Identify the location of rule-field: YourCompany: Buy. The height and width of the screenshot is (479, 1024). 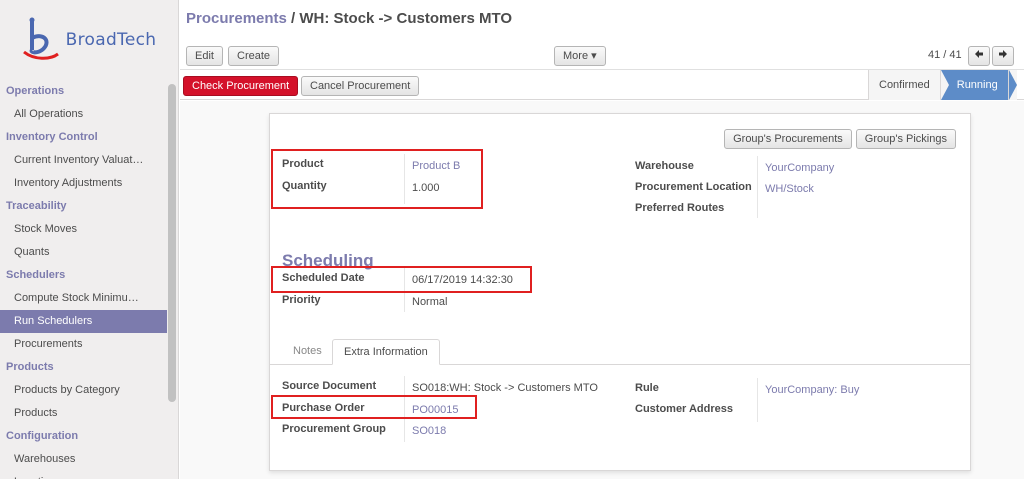
(812, 390).